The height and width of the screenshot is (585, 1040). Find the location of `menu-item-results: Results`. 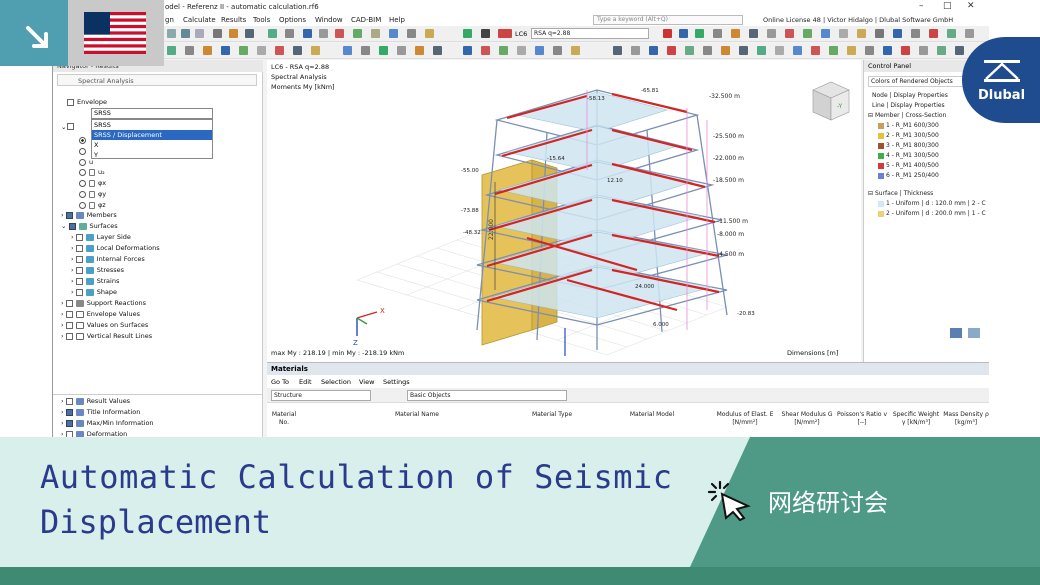

menu-item-results: Results is located at coordinates (233, 20).